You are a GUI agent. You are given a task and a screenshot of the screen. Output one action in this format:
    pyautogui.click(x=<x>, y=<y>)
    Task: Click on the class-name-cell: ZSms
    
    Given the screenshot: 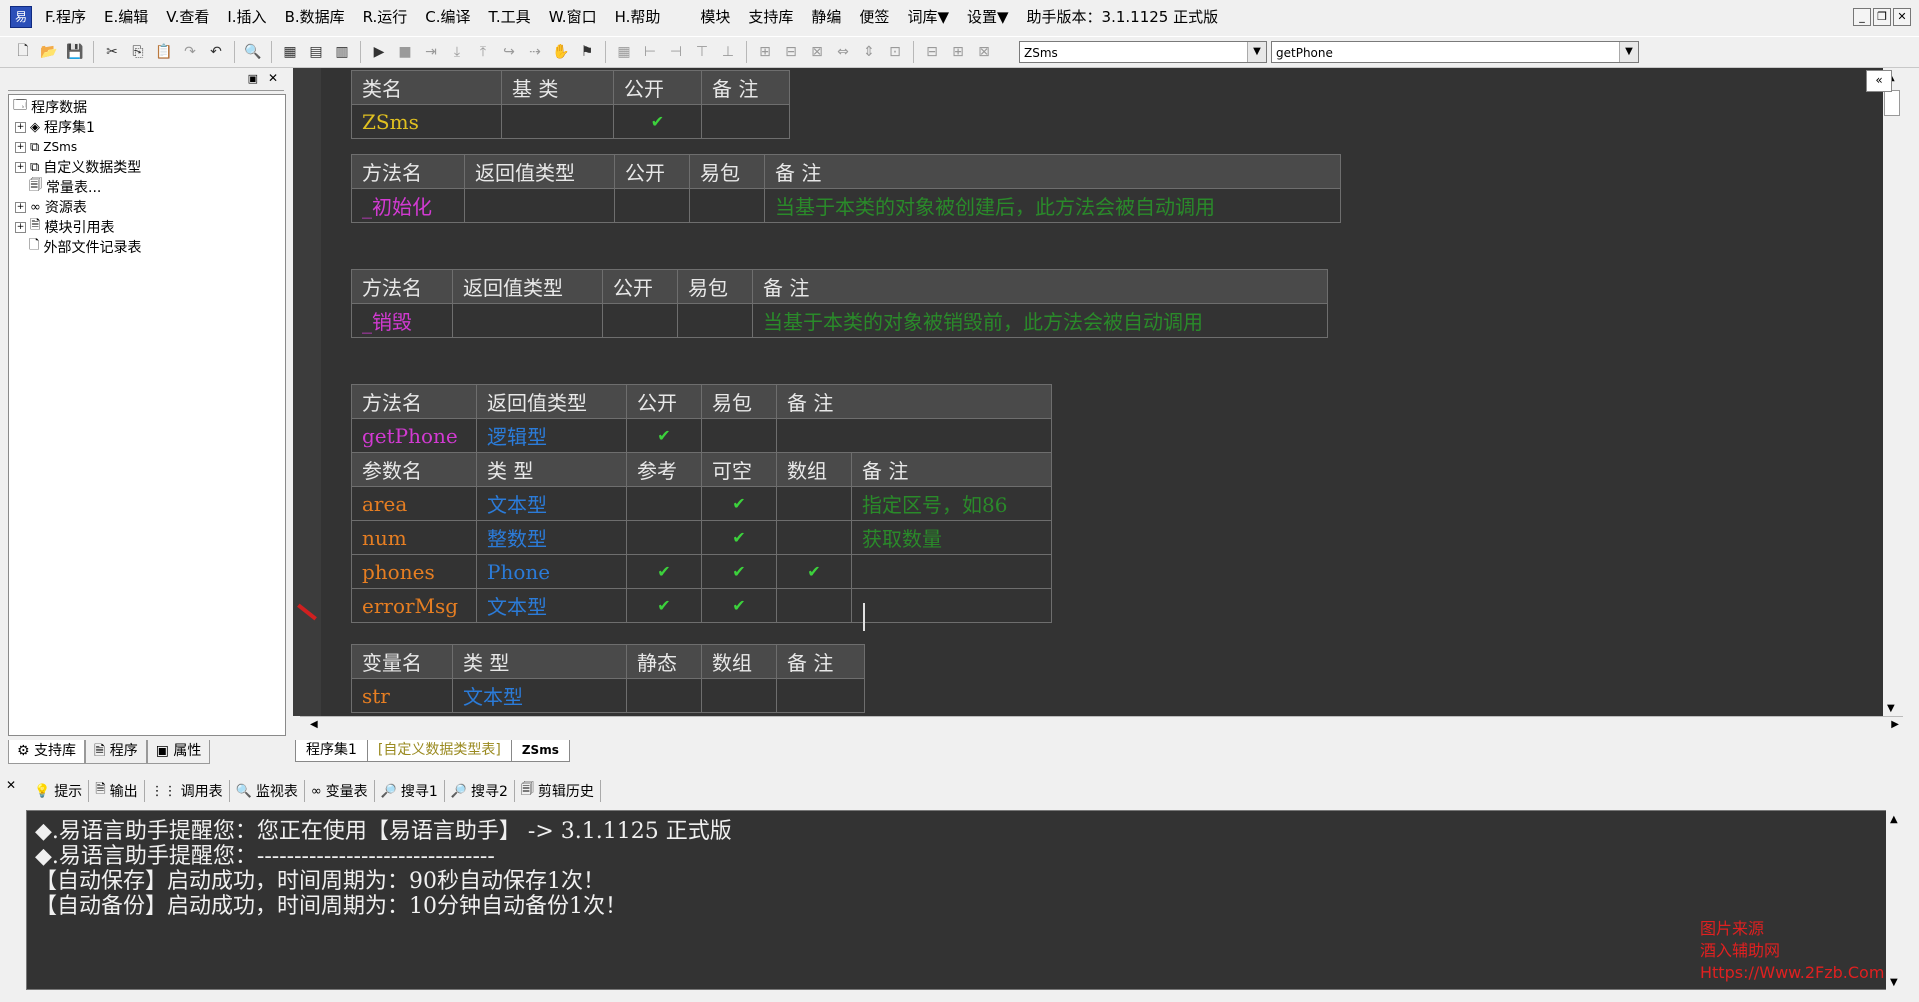 What is the action you would take?
    pyautogui.click(x=426, y=121)
    